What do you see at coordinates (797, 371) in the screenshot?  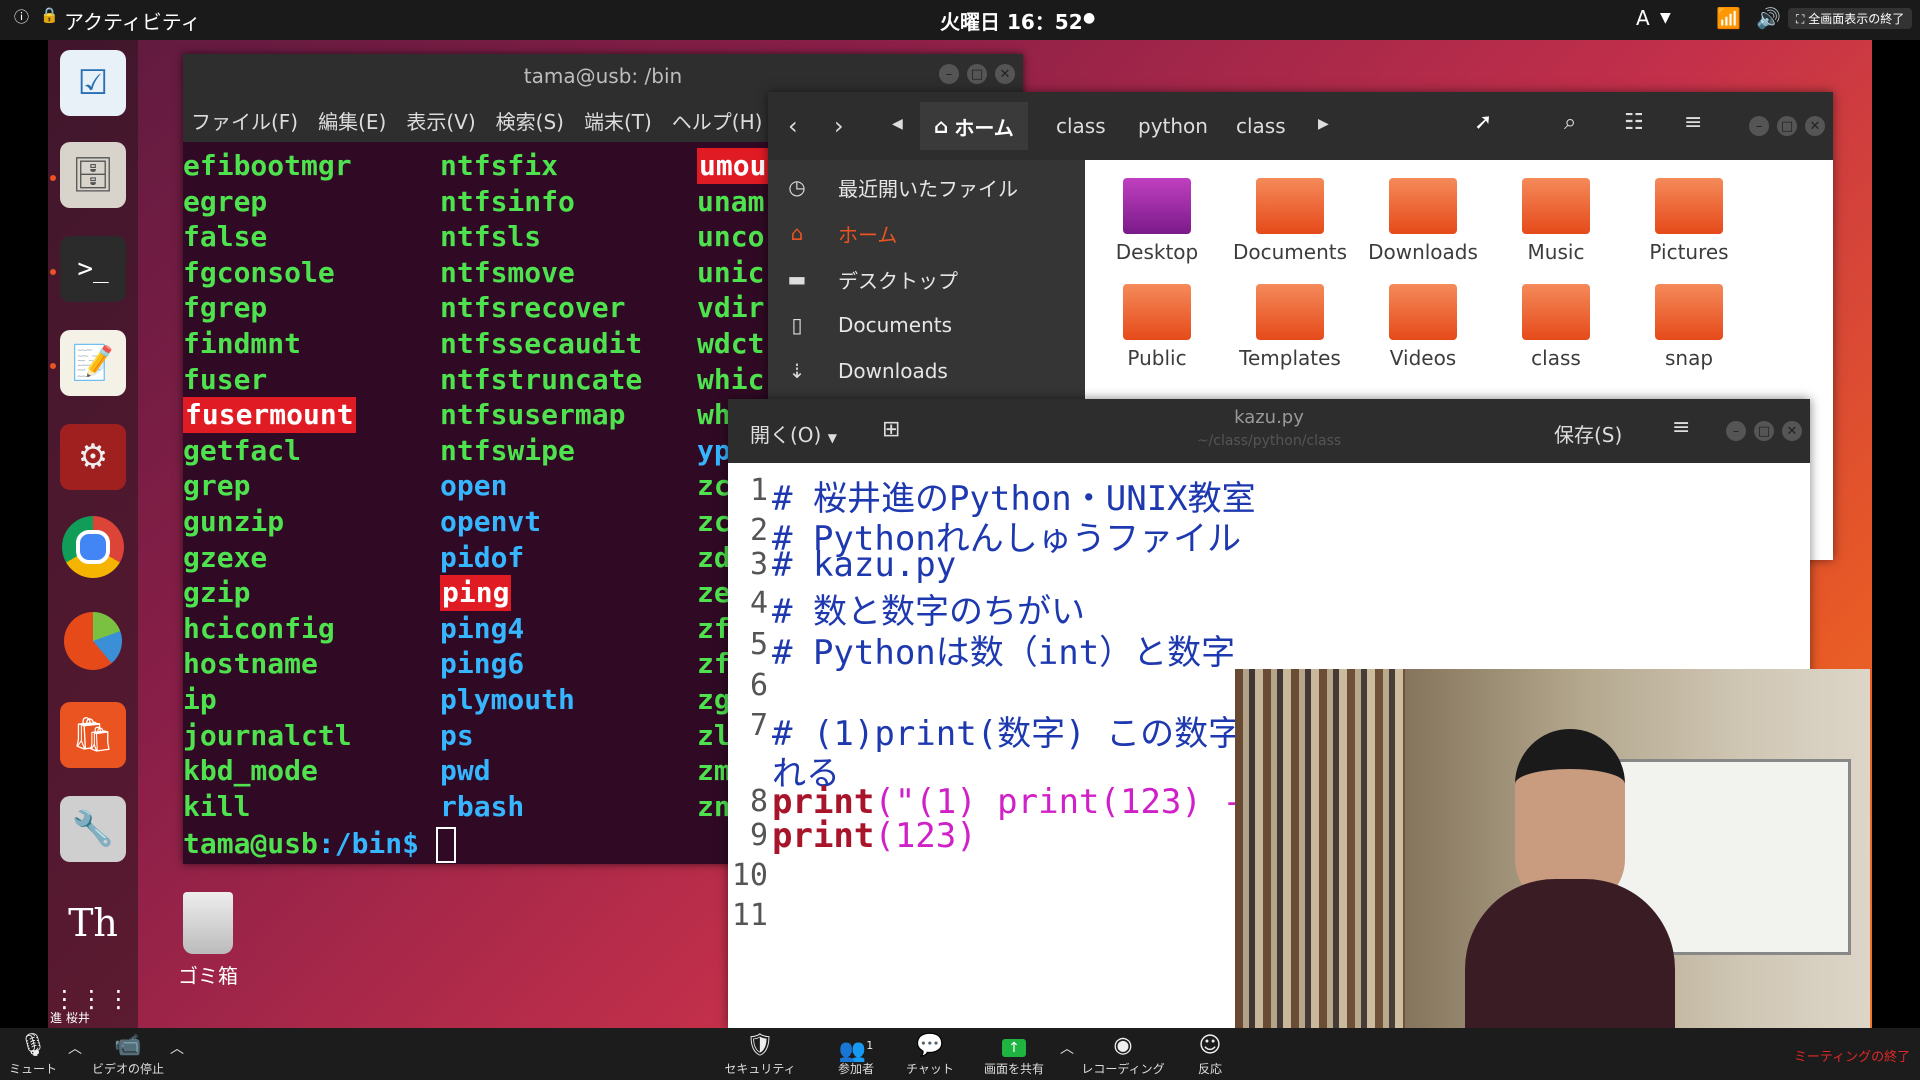 I see `download-icon: ⇣` at bounding box center [797, 371].